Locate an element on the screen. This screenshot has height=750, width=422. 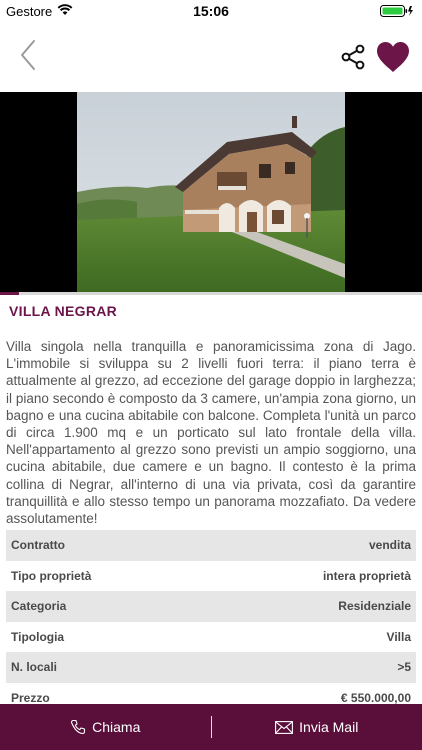
clock: 15:06 is located at coordinates (211, 11).